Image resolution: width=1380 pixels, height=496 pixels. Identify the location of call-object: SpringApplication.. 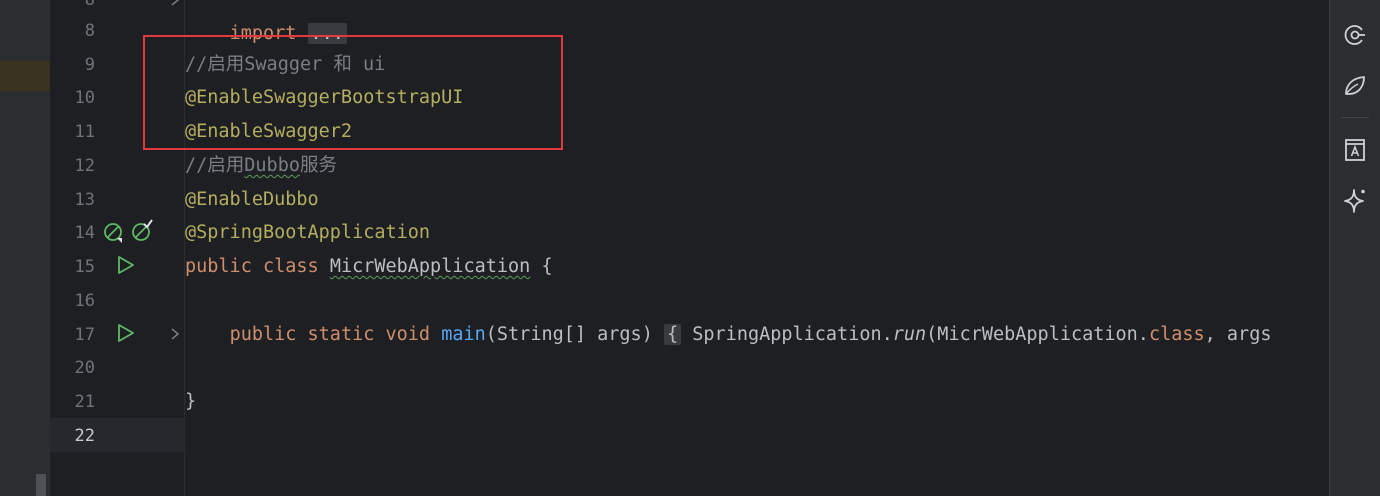
(792, 334).